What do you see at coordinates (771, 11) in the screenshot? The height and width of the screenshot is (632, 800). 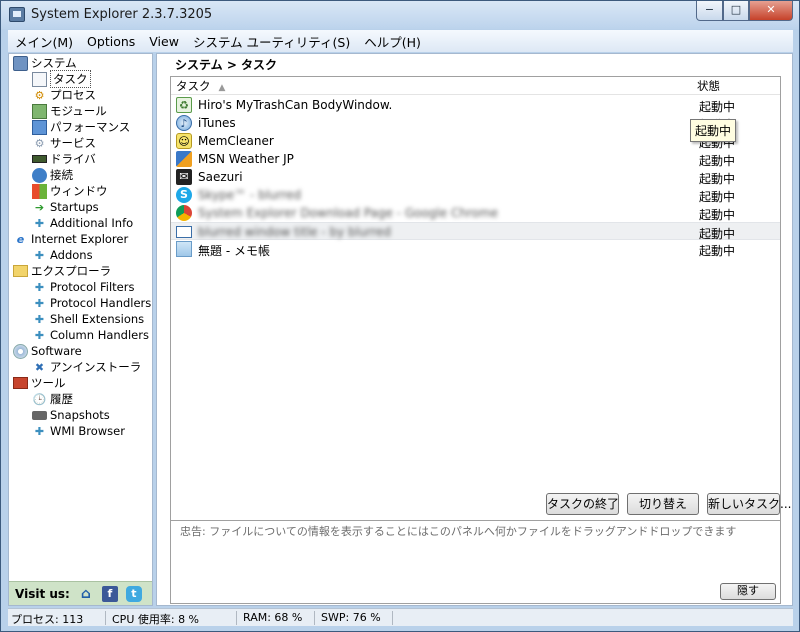 I see `close-button: ✕` at bounding box center [771, 11].